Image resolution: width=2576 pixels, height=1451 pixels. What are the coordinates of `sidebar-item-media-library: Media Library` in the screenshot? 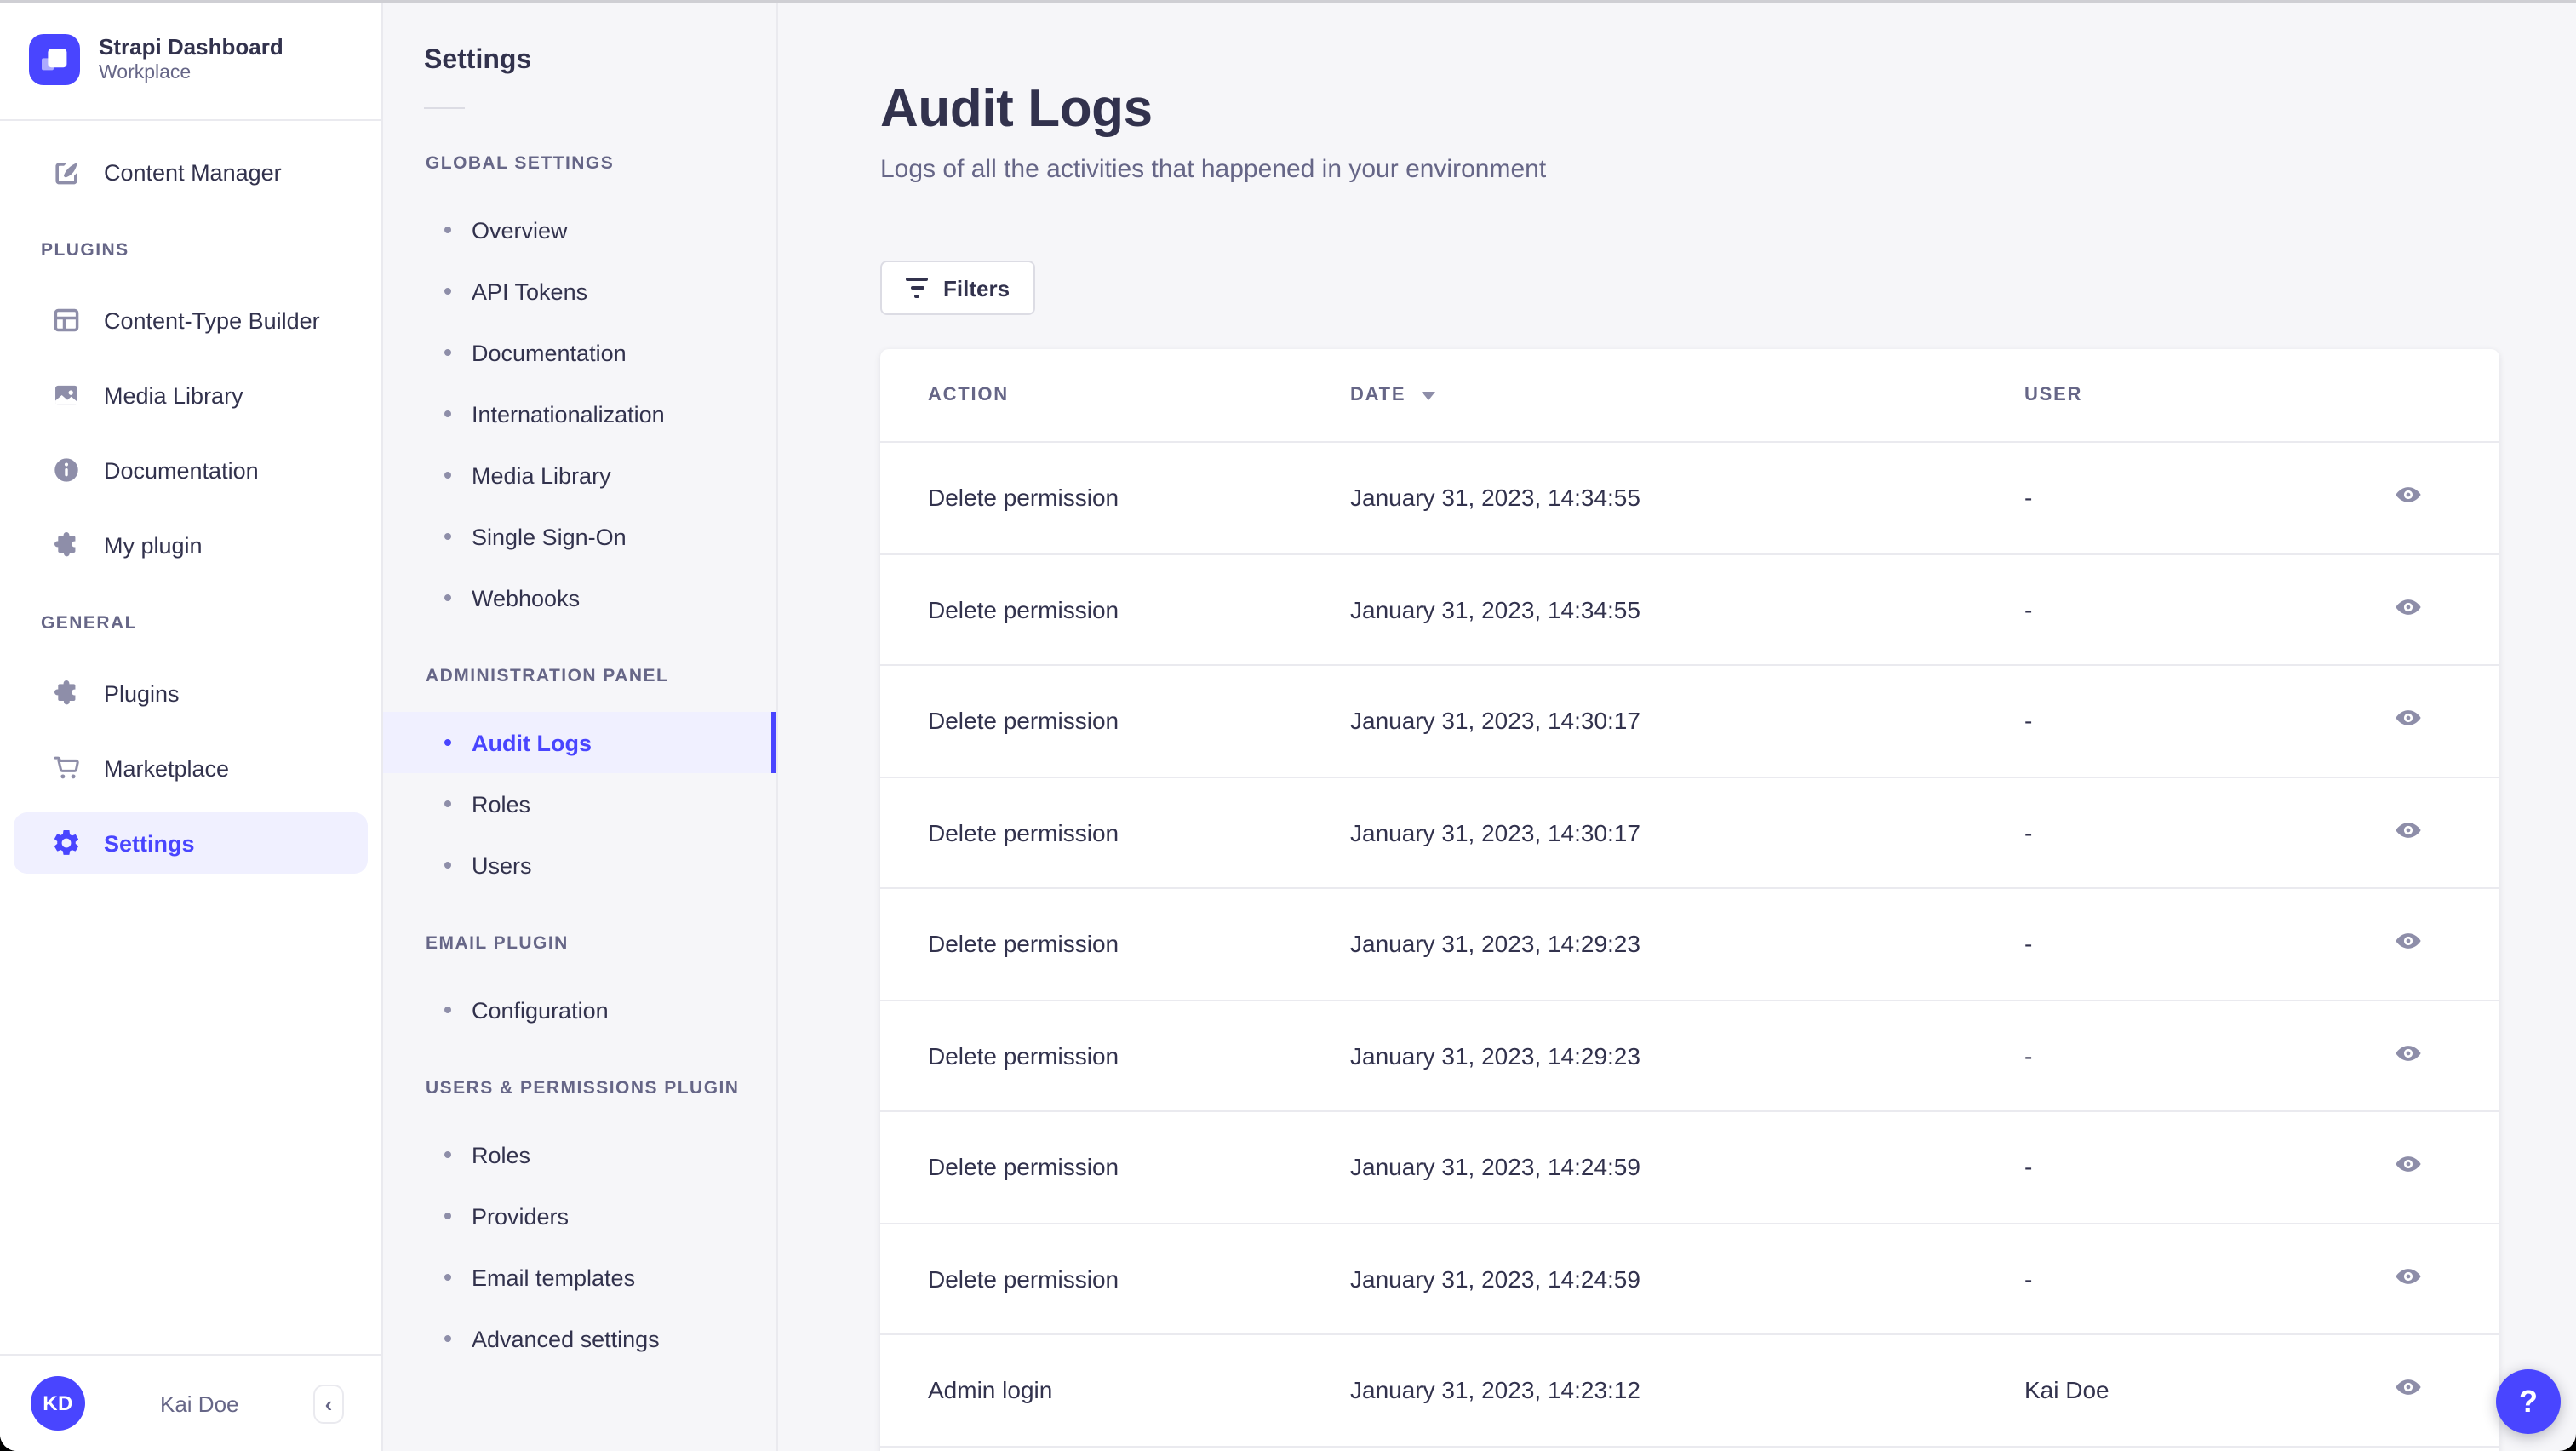 It's located at (191, 395).